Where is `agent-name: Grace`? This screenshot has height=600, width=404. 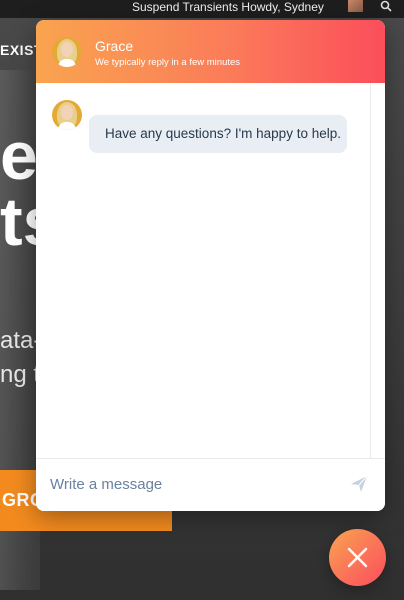 agent-name: Grace is located at coordinates (114, 46).